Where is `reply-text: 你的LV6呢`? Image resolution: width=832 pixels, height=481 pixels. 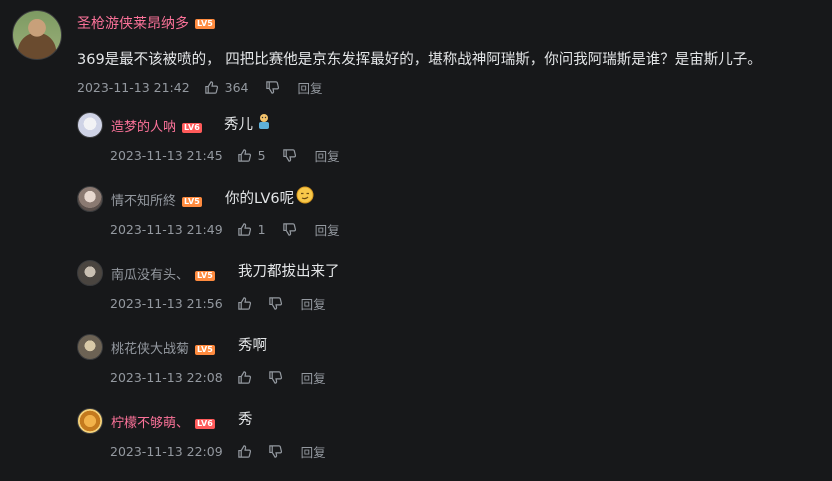 reply-text: 你的LV6呢 is located at coordinates (269, 197).